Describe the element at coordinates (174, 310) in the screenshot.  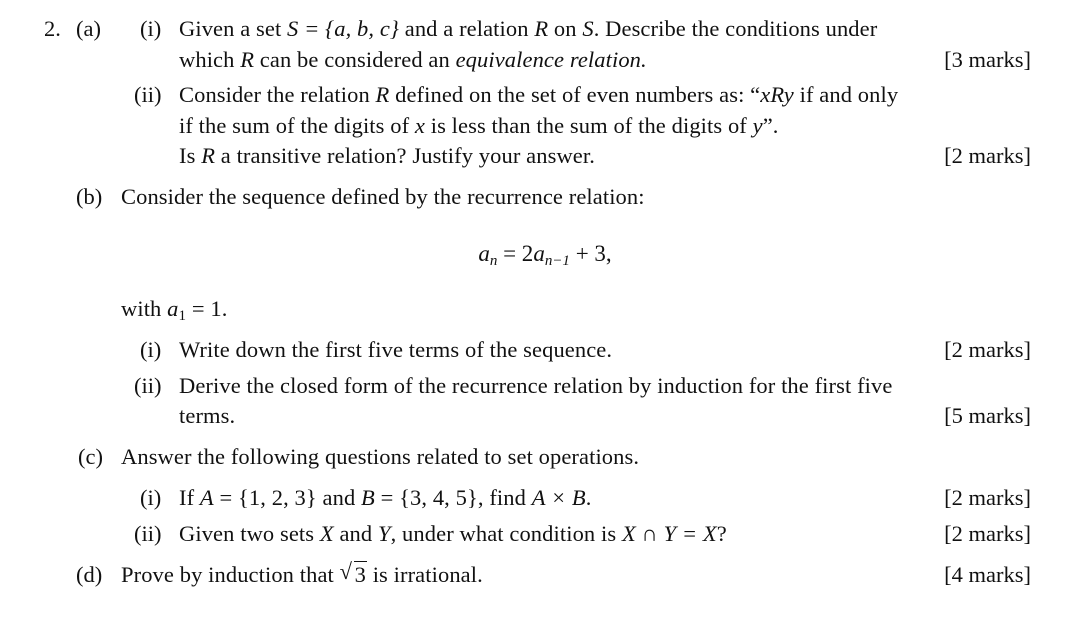
I see `initial-condition: with a1 = 1.` at that location.